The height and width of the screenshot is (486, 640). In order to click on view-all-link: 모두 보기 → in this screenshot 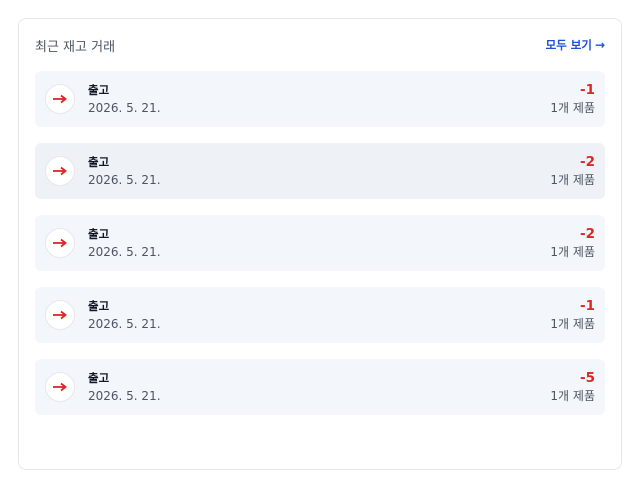, I will do `click(575, 45)`.